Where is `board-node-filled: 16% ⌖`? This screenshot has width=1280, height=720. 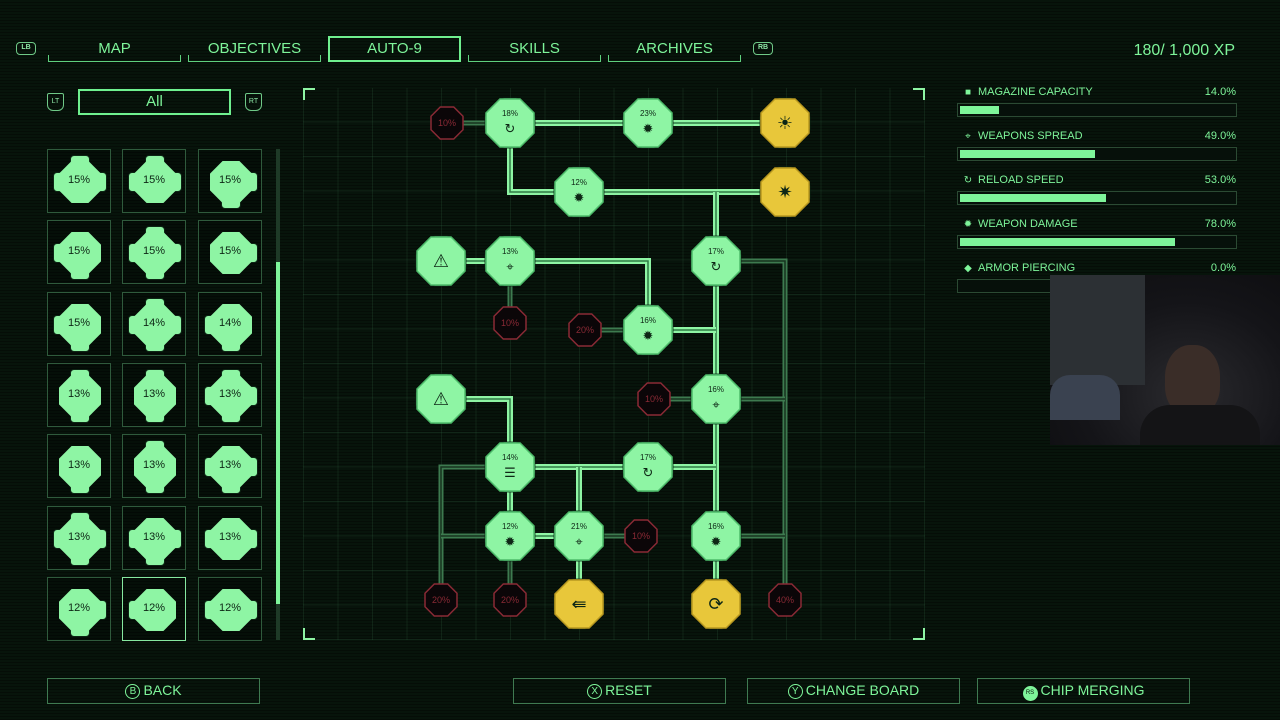
board-node-filled: 16% ⌖ is located at coordinates (716, 399).